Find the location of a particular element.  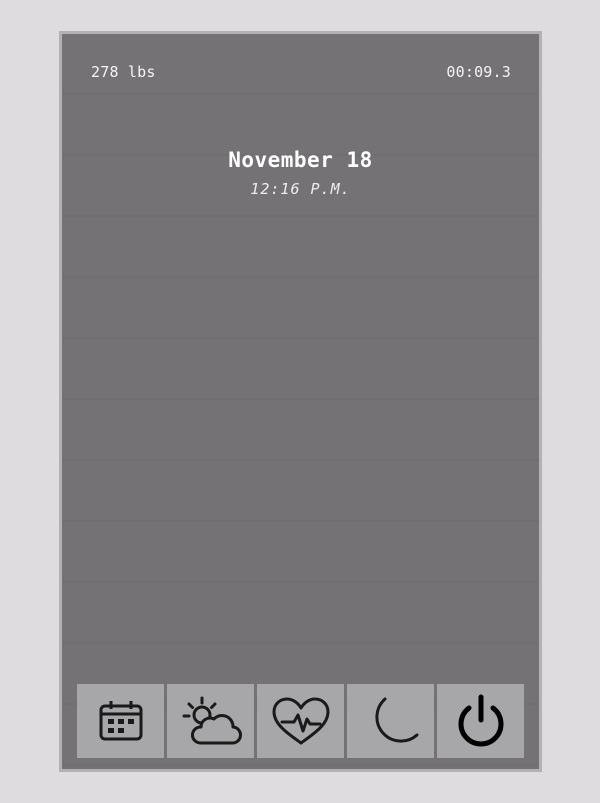

time-display: 12:16 P.M. is located at coordinates (300, 189).